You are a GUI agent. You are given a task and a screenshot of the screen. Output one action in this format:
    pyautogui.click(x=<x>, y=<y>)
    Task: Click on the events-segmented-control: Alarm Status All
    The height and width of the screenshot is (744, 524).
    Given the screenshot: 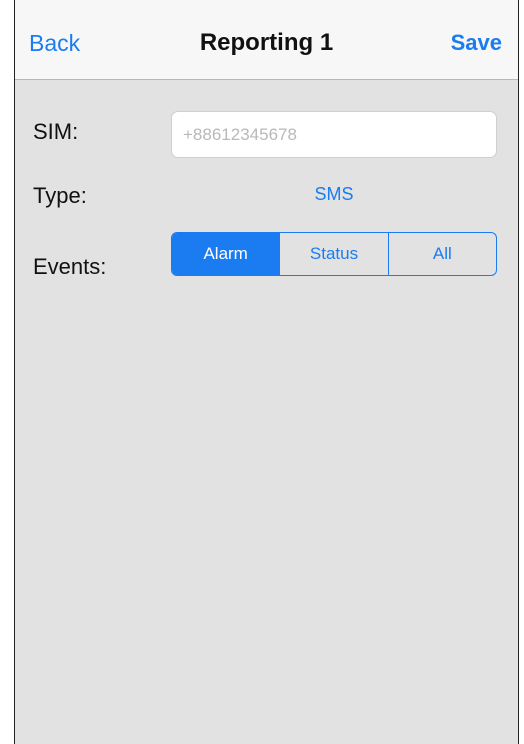 What is the action you would take?
    pyautogui.click(x=334, y=254)
    